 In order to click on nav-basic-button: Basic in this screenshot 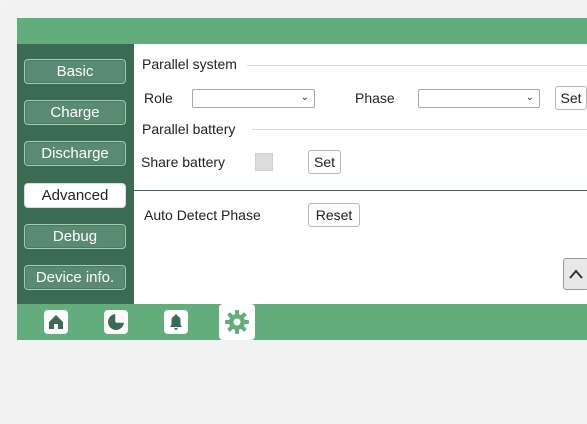, I will do `click(75, 71)`.